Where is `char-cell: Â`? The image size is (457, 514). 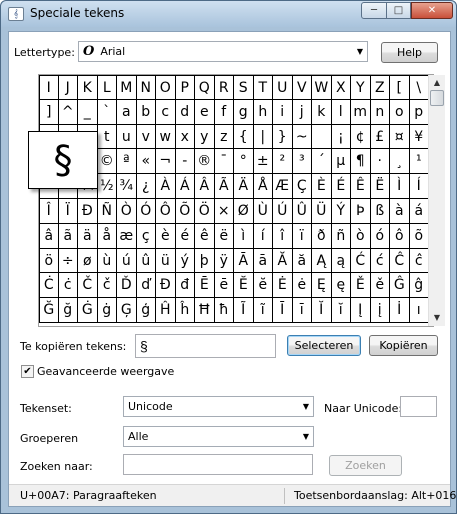
char-cell: Â is located at coordinates (205, 186).